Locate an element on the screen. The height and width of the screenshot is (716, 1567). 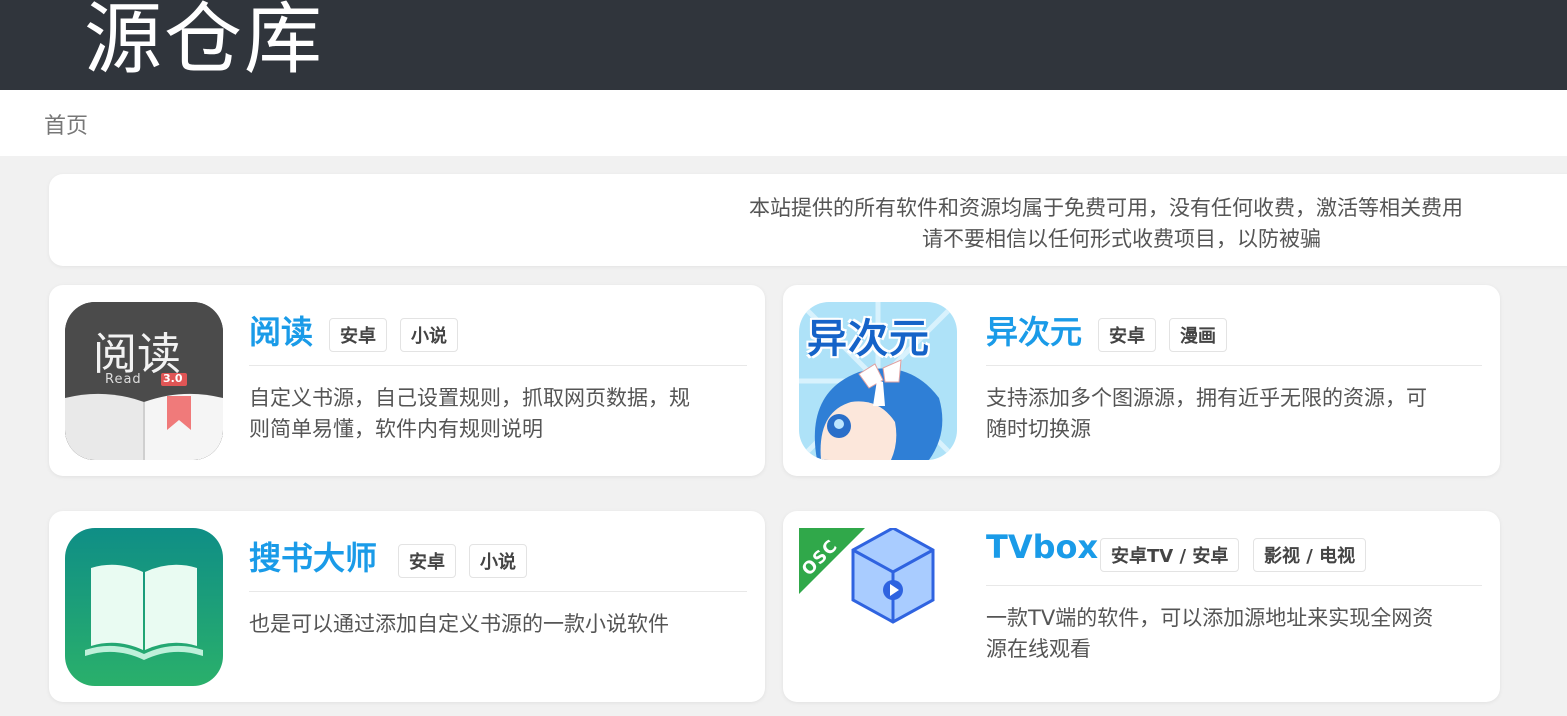
app-title: 搜书大师 is located at coordinates (313, 556).